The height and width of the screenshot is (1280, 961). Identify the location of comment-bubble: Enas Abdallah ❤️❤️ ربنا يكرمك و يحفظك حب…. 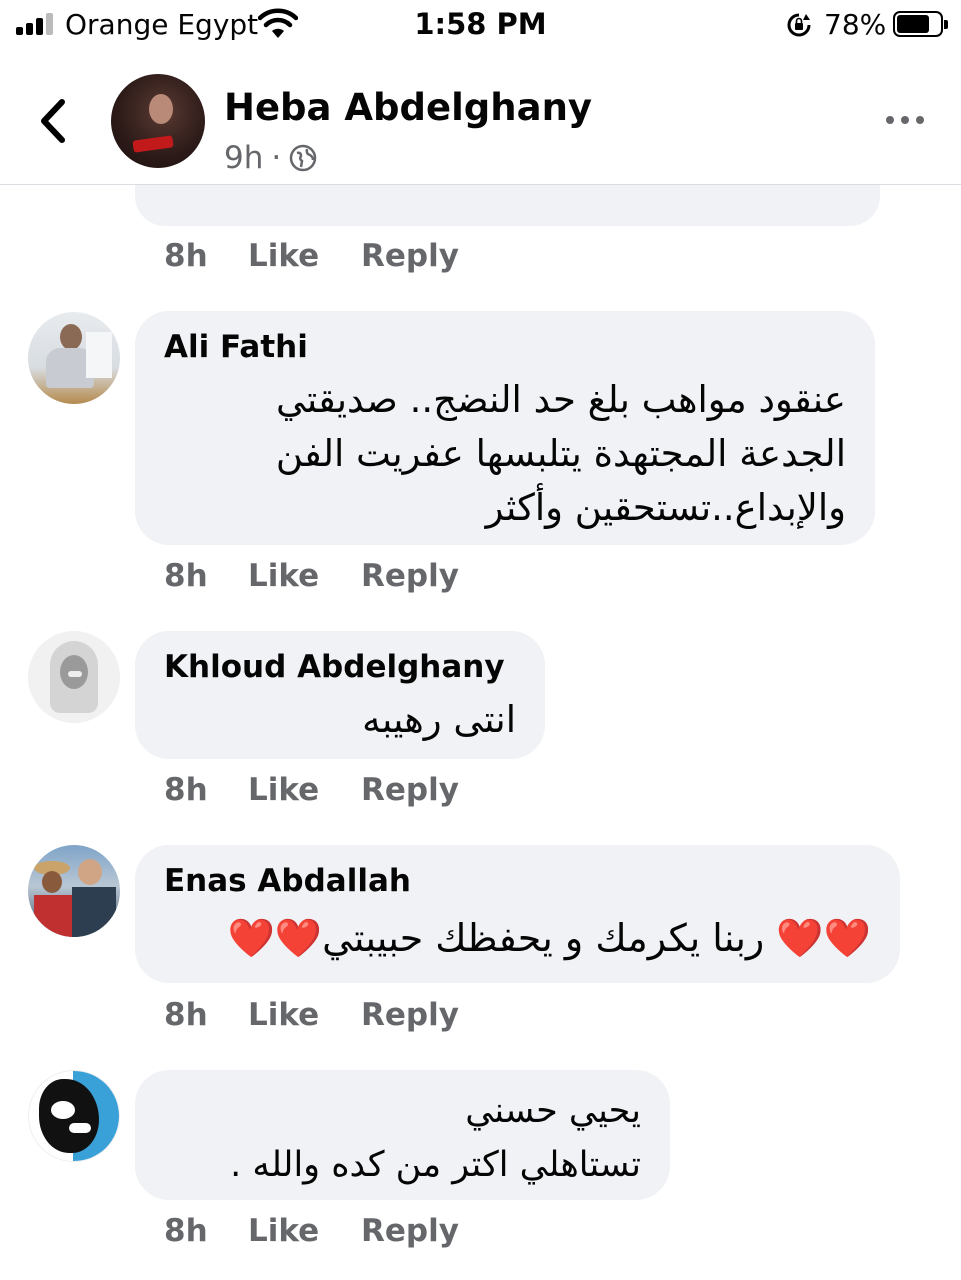
(517, 914).